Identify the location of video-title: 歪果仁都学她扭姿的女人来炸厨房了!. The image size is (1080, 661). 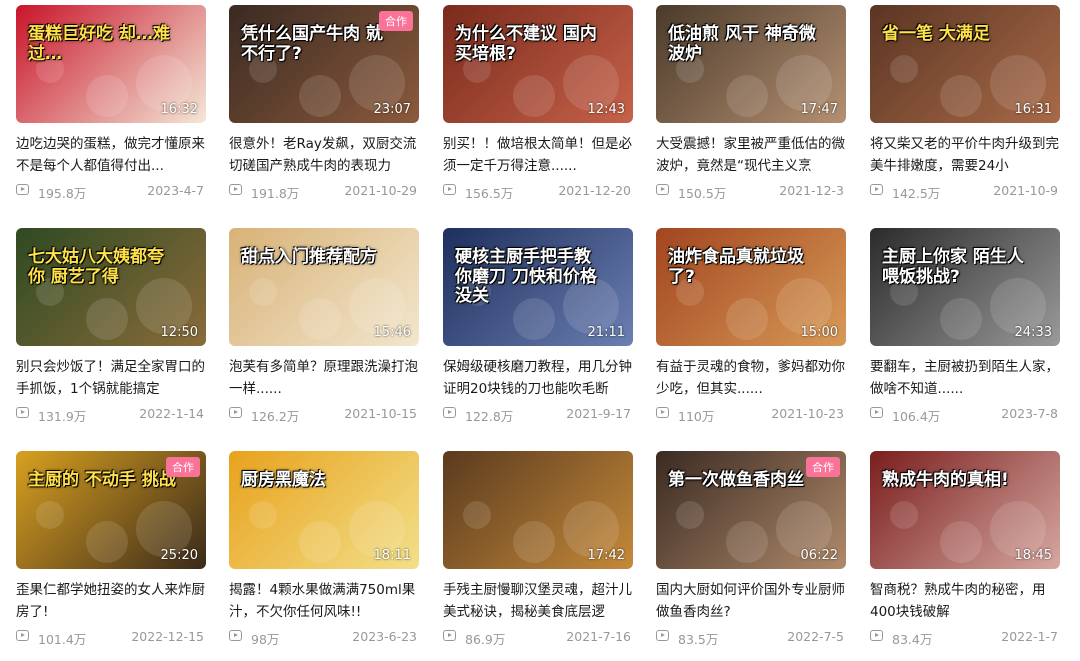
(111, 601).